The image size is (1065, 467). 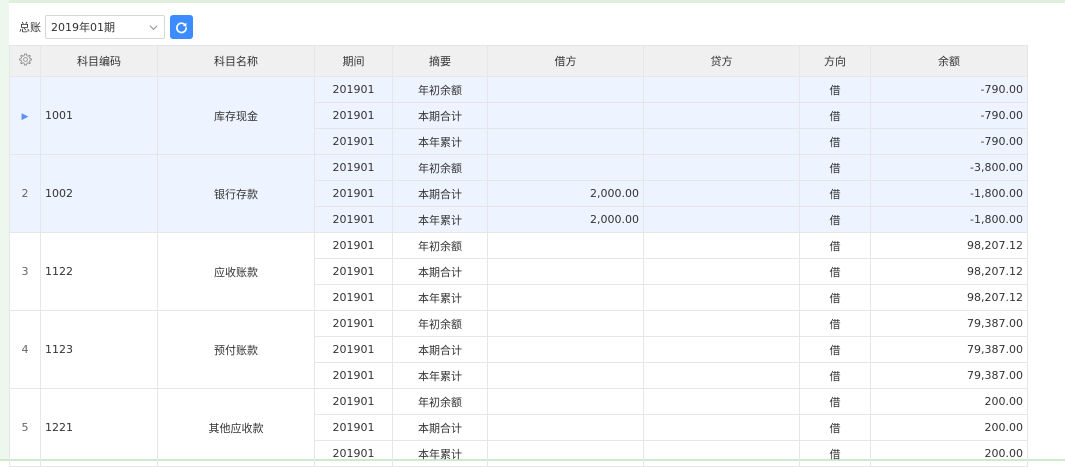 I want to click on column-header-balance: 余额, so click(x=949, y=61).